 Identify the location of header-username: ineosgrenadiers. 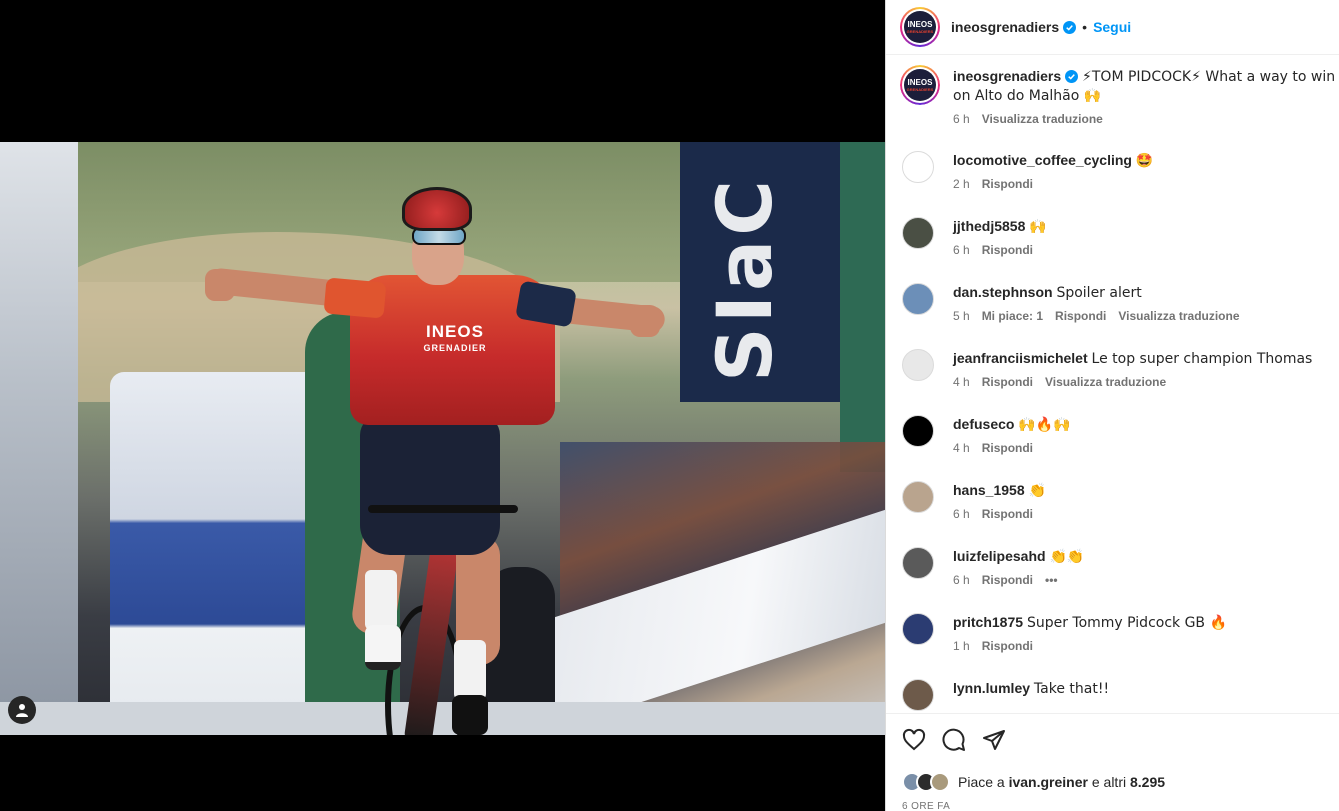
(1005, 27).